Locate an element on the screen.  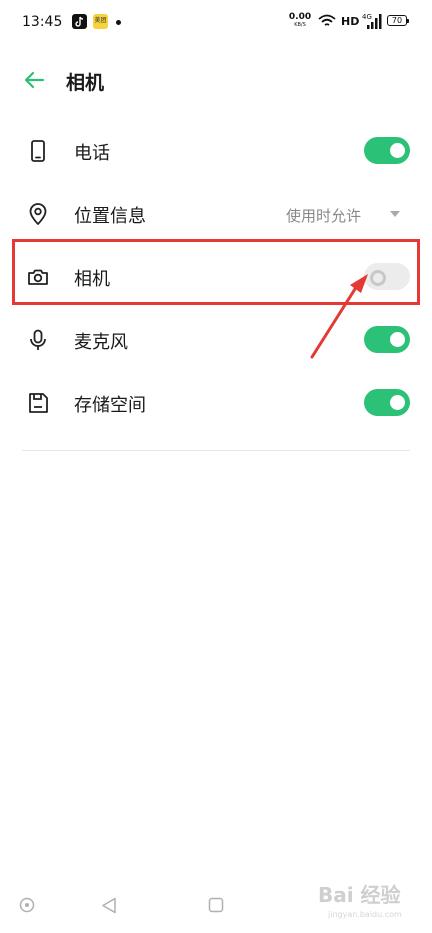
net-speed-unit: KB/S is located at coordinates (300, 25).